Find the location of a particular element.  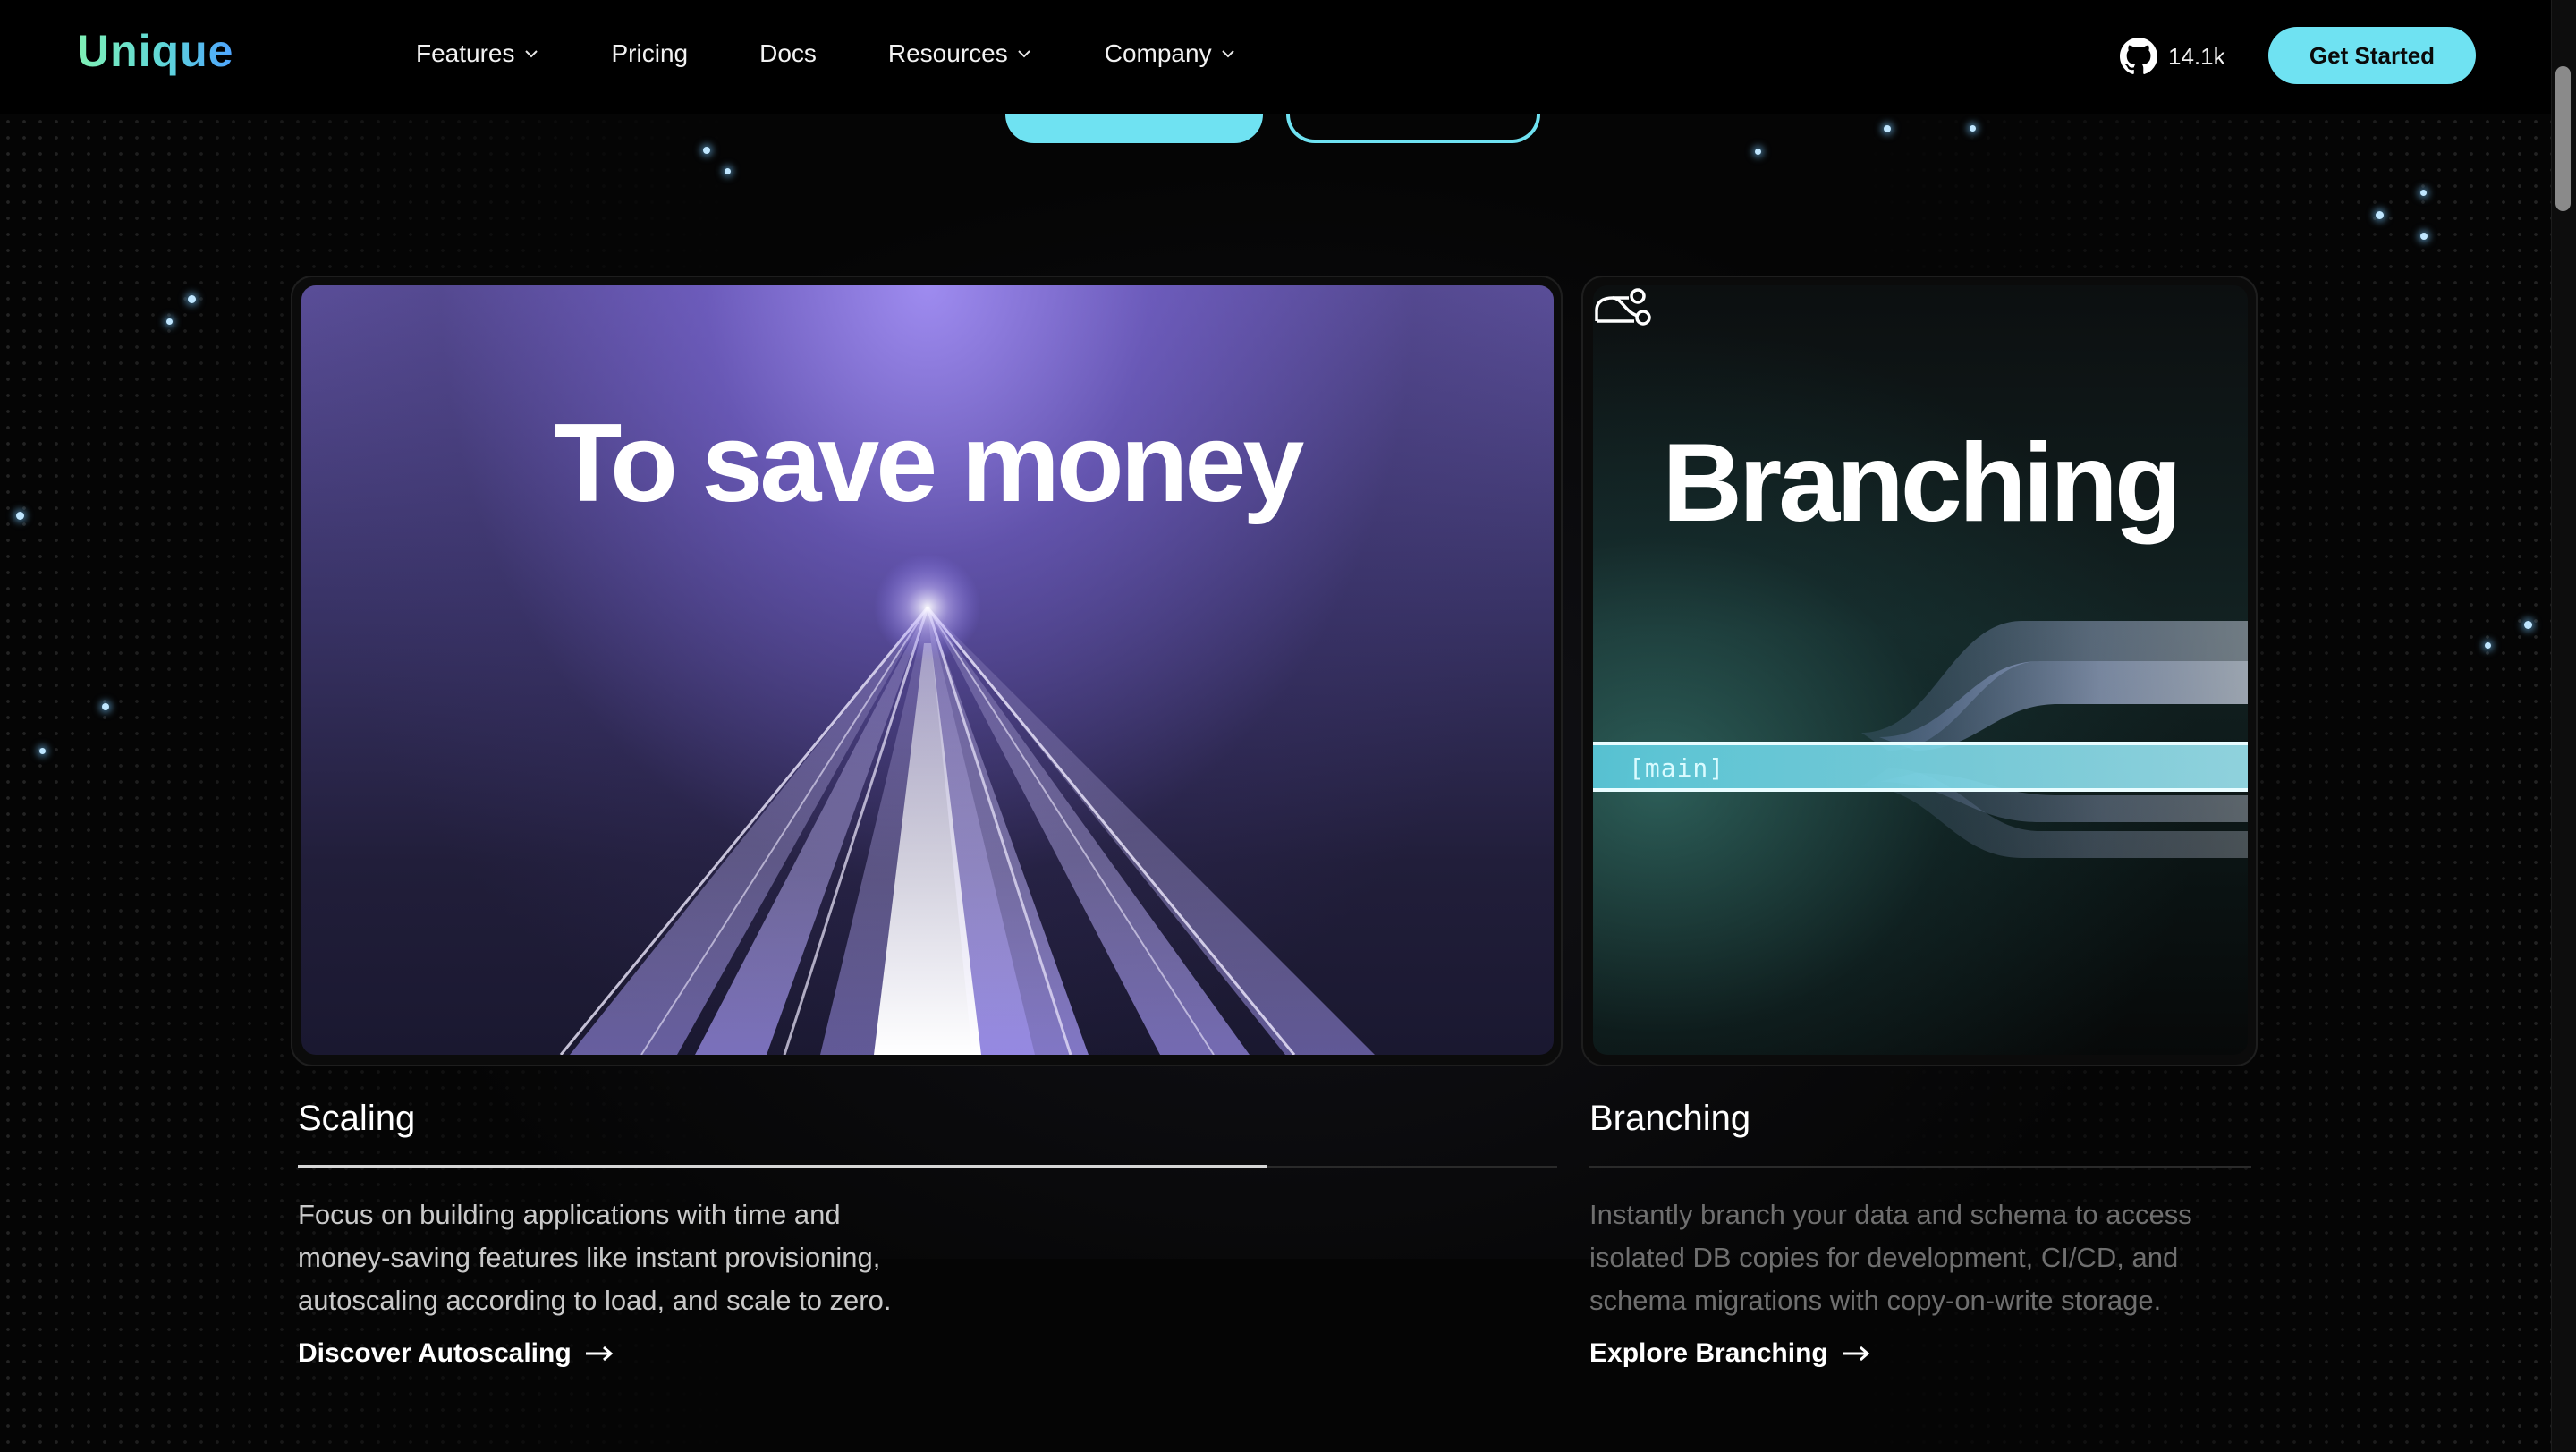

scaling-progress-bar is located at coordinates (782, 1166).